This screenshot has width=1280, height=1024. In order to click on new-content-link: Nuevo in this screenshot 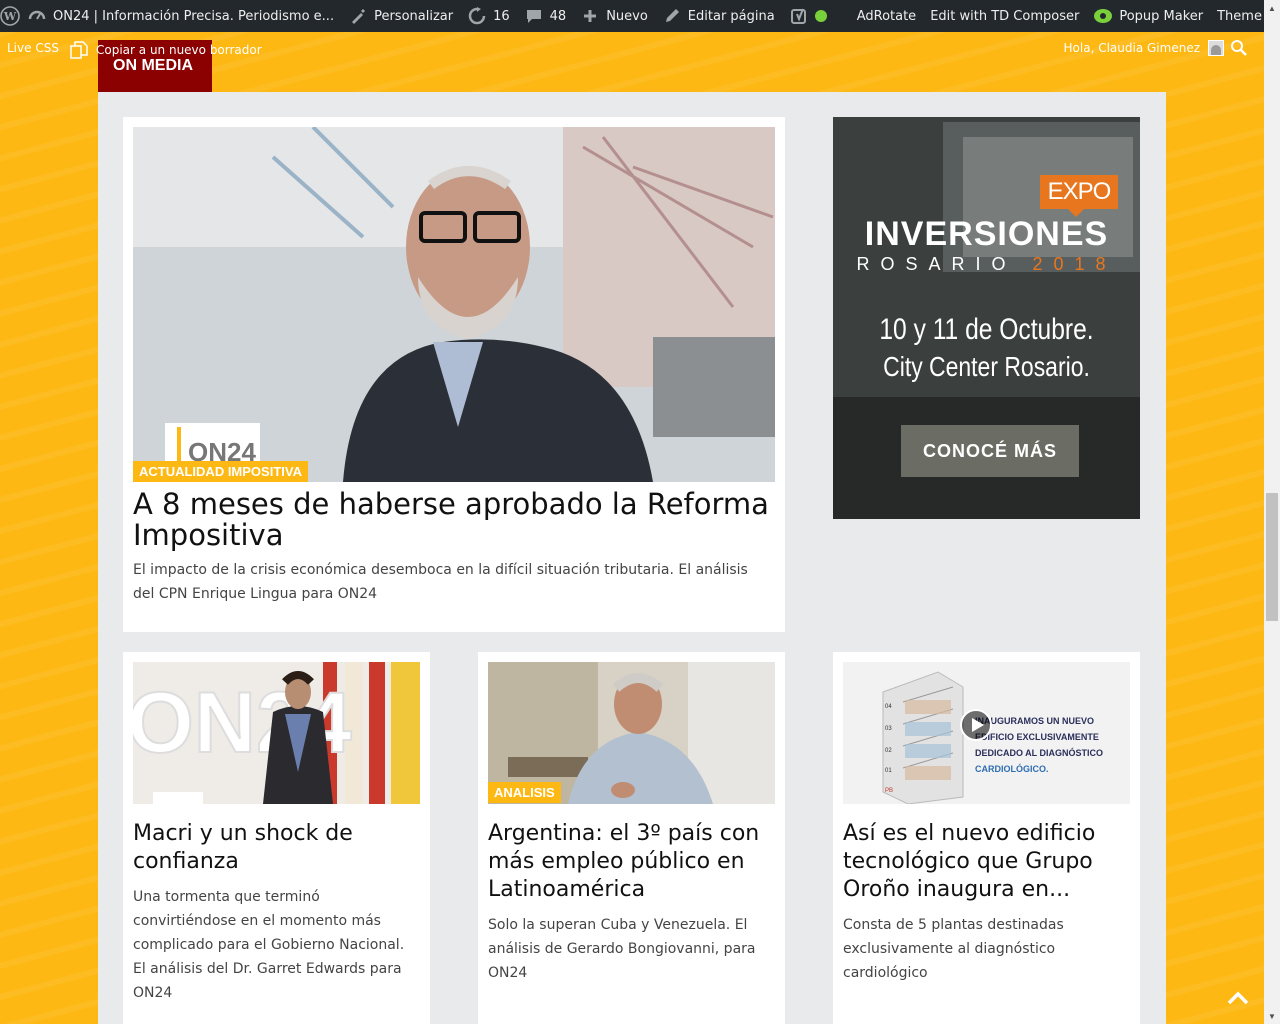, I will do `click(614, 16)`.